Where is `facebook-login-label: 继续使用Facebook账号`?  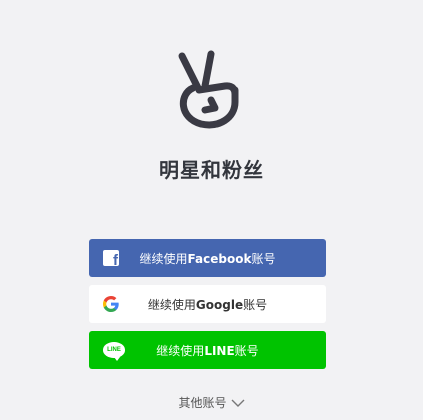
facebook-login-label: 继续使用Facebook账号 is located at coordinates (207, 258).